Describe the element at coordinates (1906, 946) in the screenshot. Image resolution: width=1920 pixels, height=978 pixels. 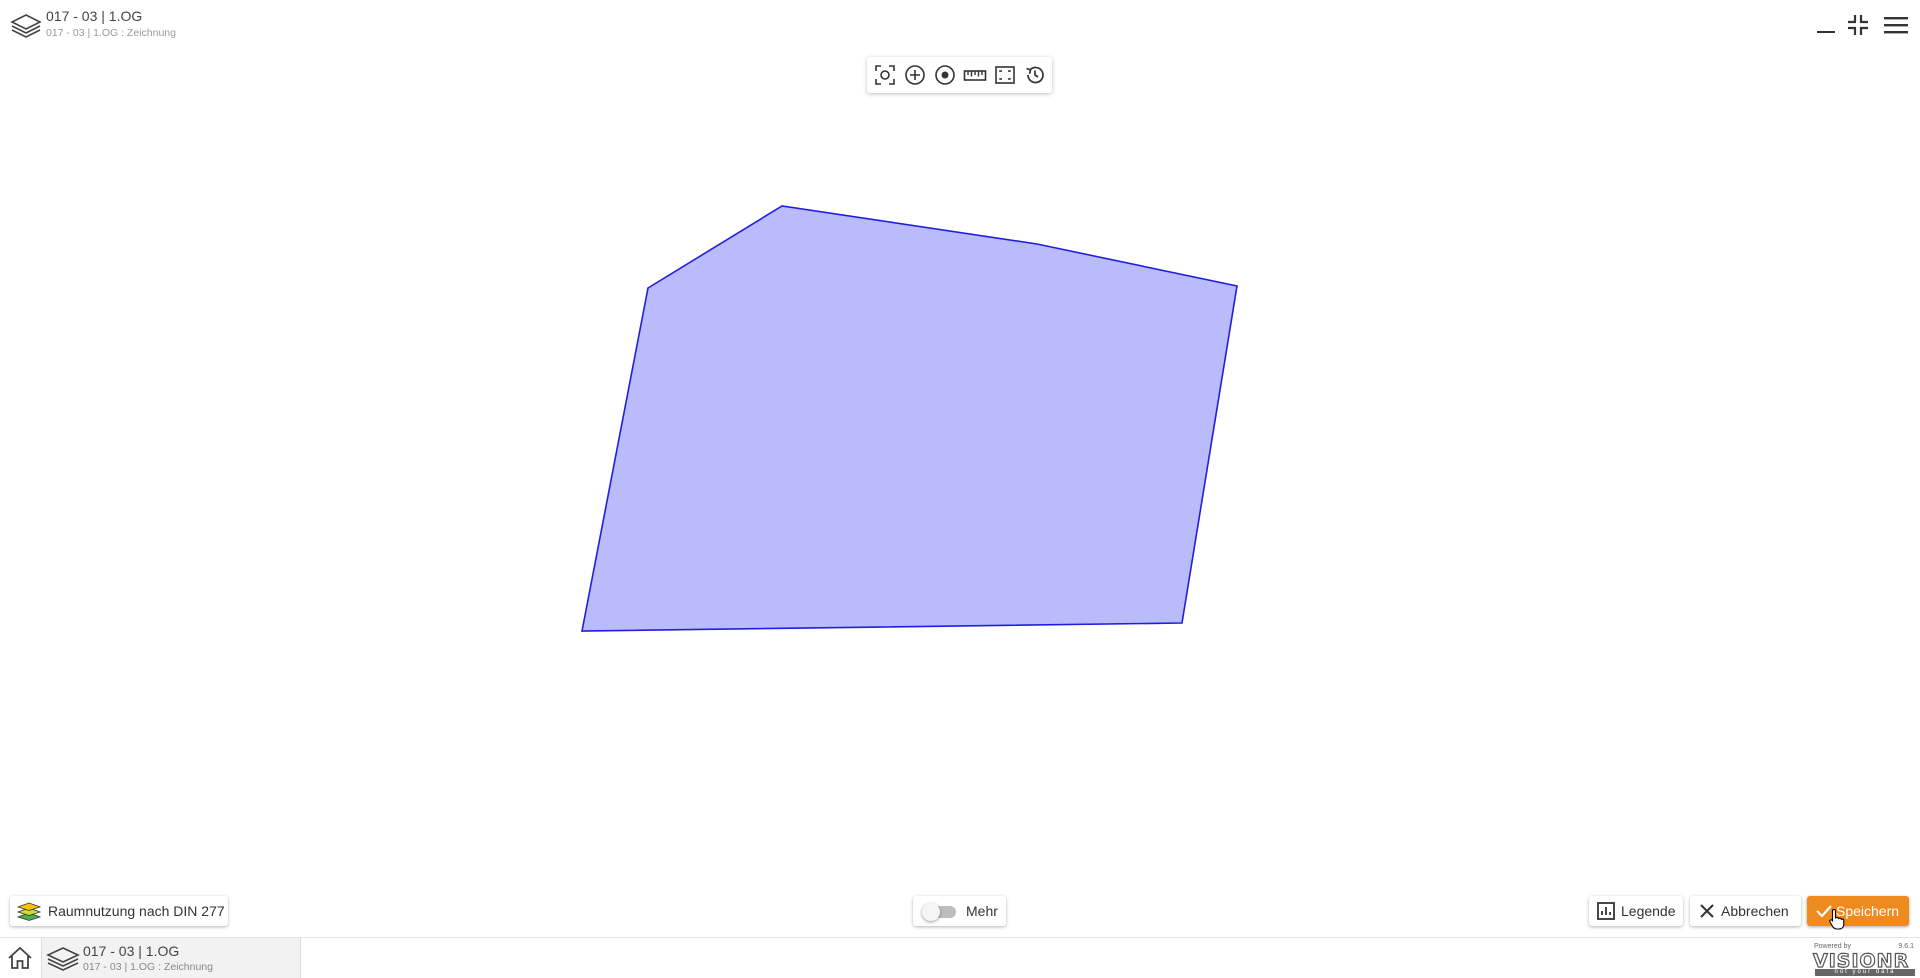
I see `version-text: 9.6.1` at that location.